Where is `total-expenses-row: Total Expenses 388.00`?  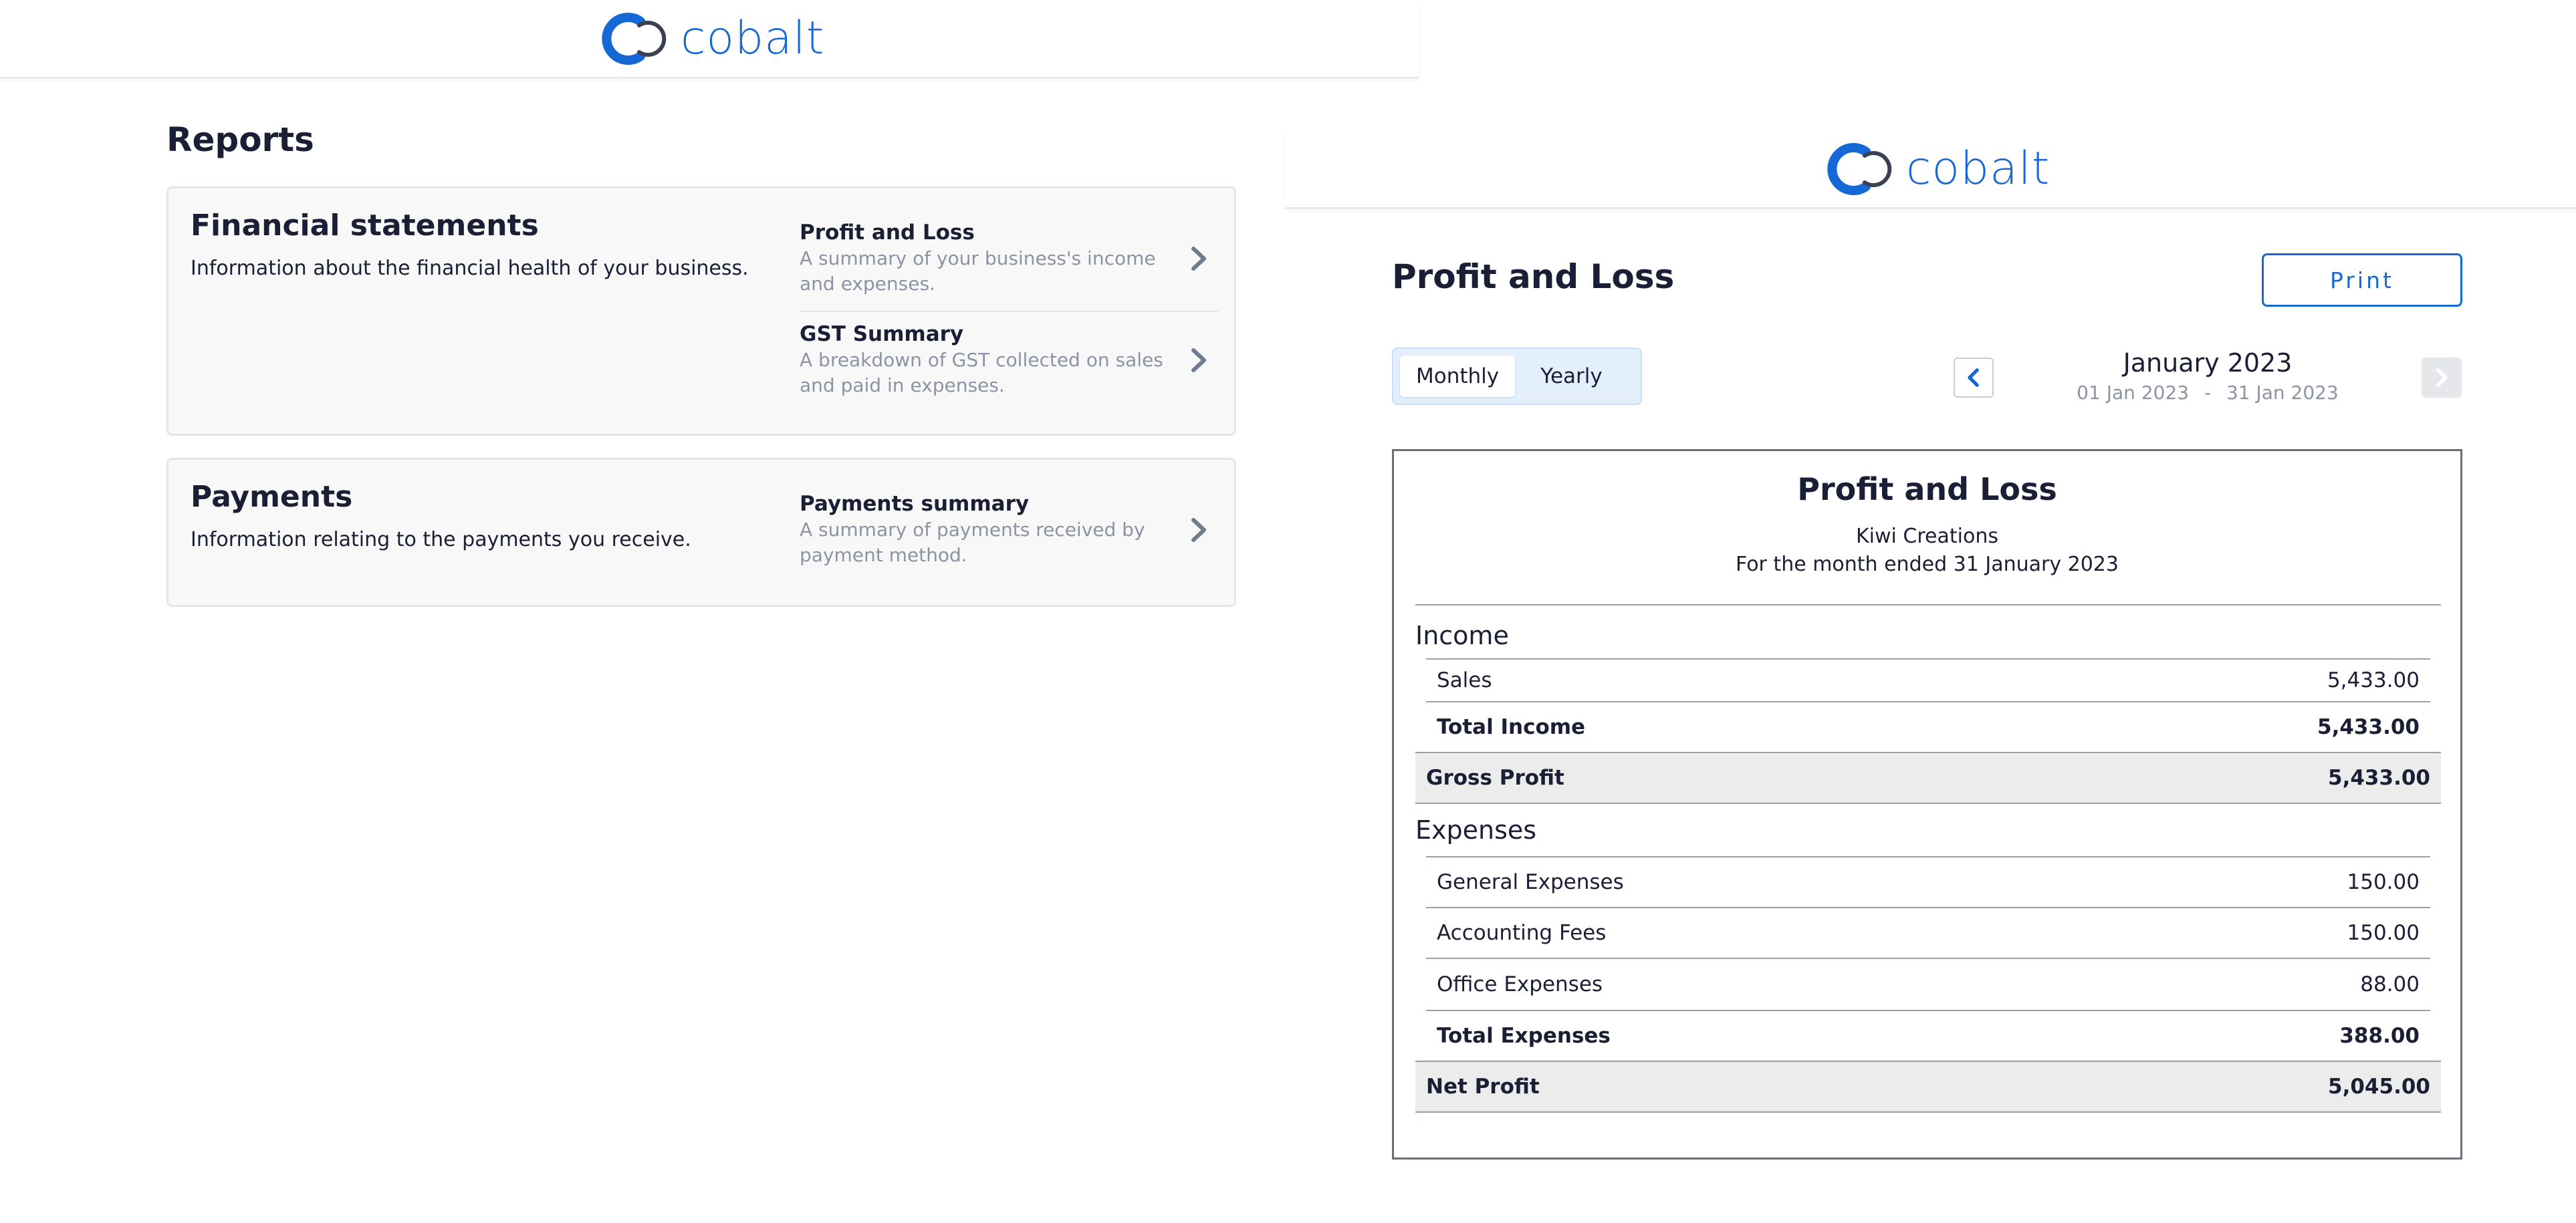
total-expenses-row: Total Expenses 388.00 is located at coordinates (1928, 1036).